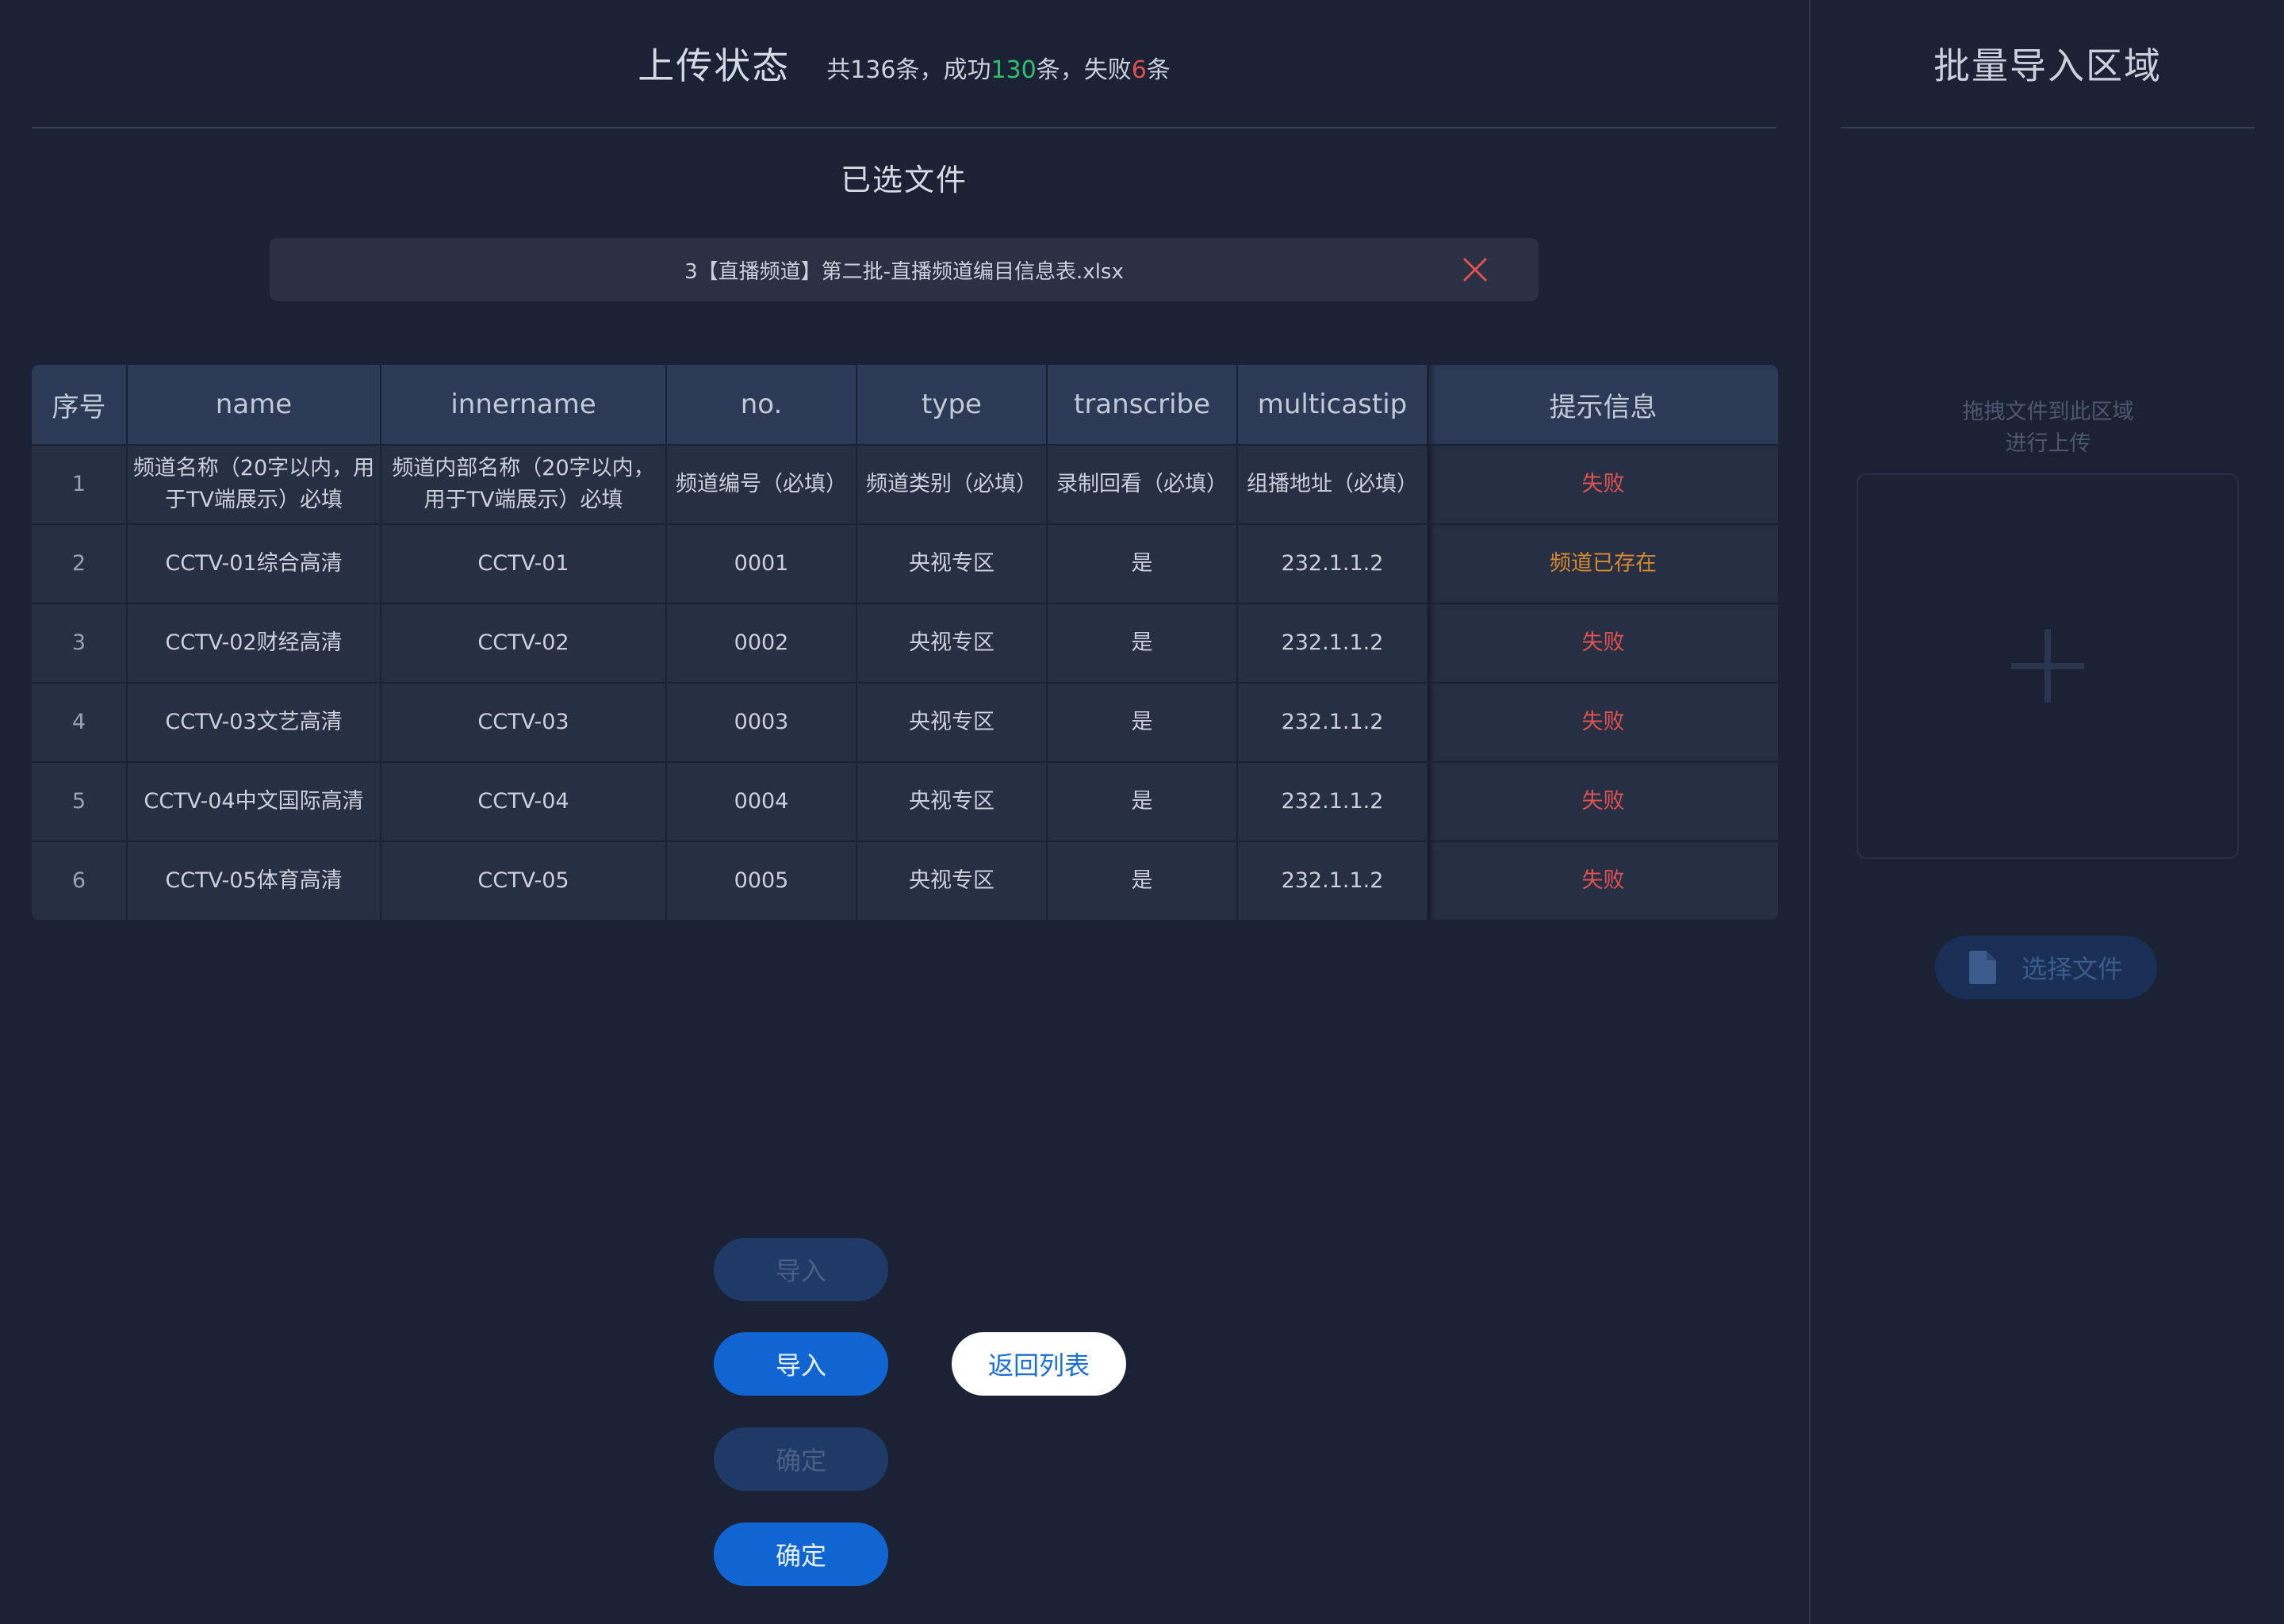 This screenshot has height=1624, width=2284. What do you see at coordinates (524, 880) in the screenshot?
I see `cell-innername: CCTV-05` at bounding box center [524, 880].